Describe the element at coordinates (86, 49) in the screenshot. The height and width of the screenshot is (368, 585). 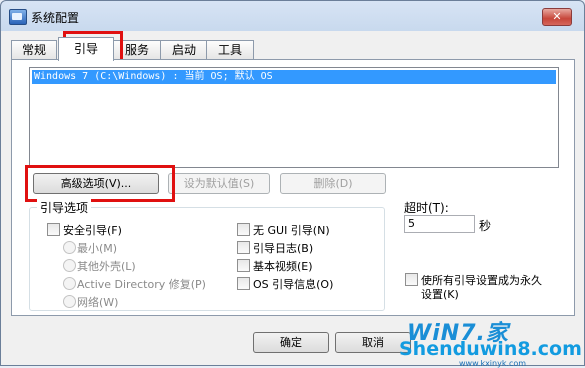
I see `tab-boot: 引导` at that location.